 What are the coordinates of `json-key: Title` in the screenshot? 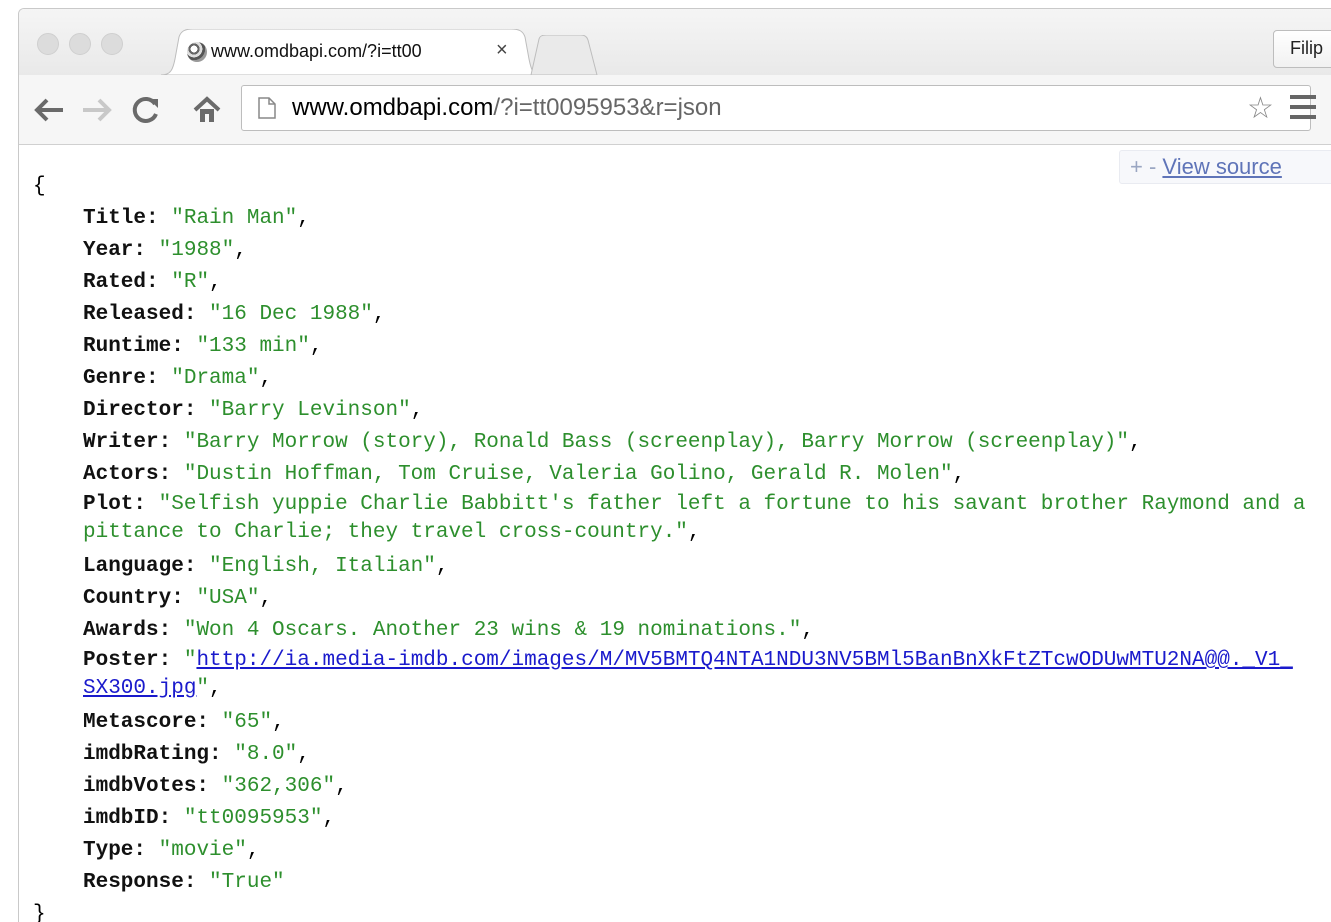 It's located at (115, 218).